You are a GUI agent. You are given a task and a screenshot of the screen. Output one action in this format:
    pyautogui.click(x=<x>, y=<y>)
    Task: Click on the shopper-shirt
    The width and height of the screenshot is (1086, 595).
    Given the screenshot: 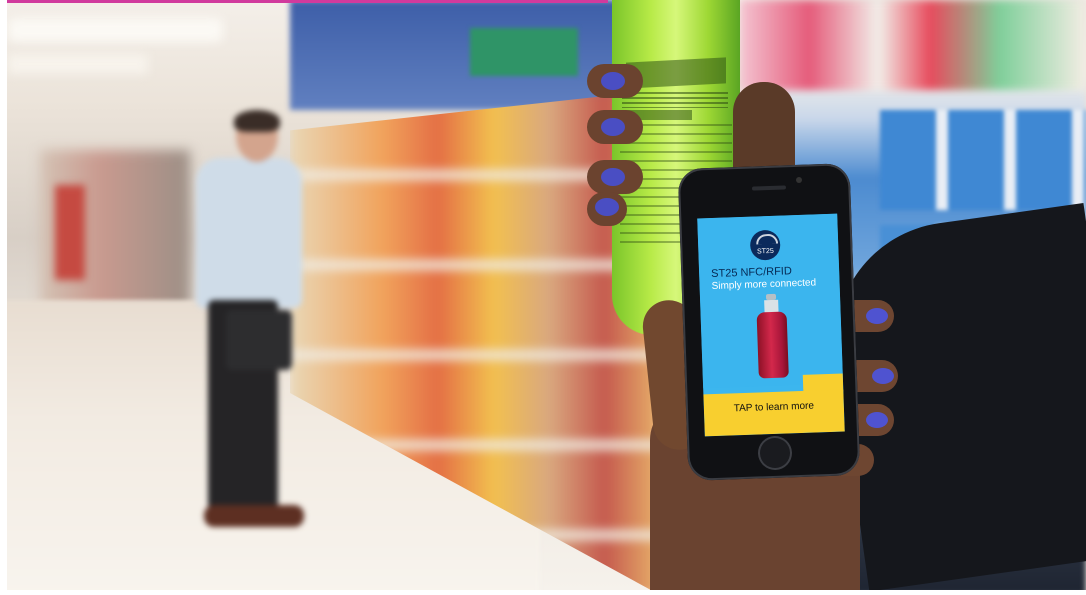 What is the action you would take?
    pyautogui.click(x=249, y=233)
    